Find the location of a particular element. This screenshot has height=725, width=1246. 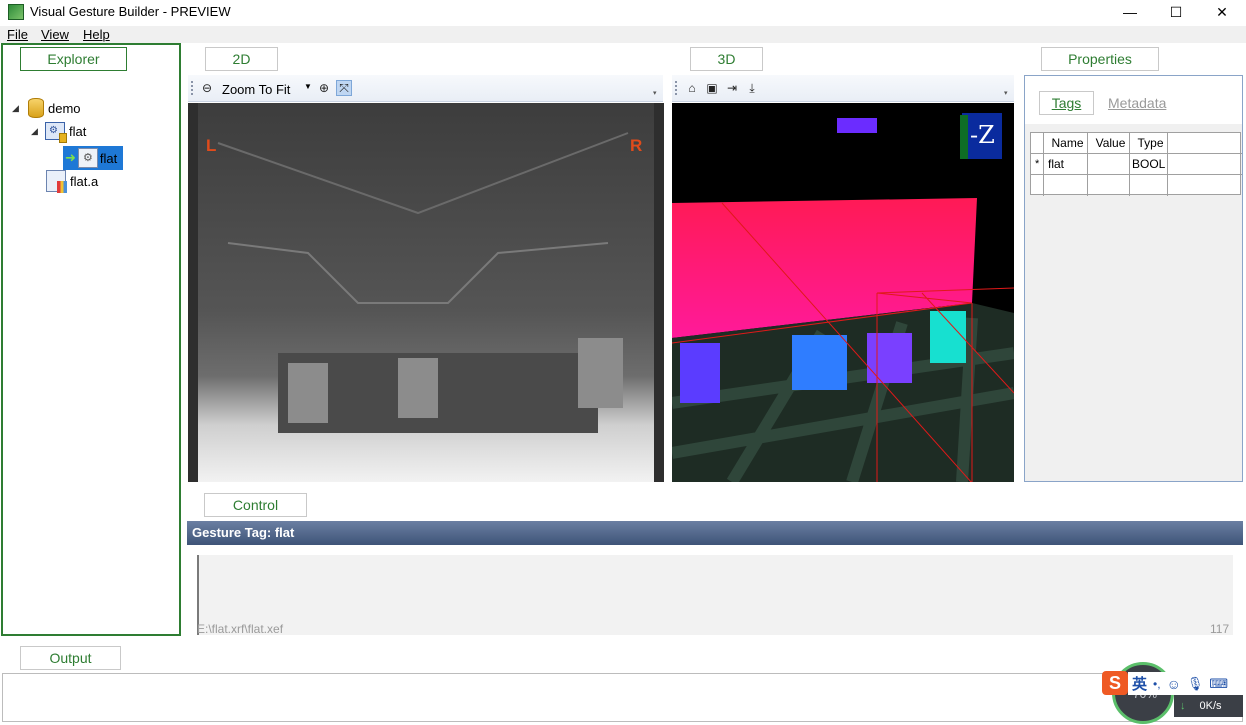

arrow-right-icon: ➜ is located at coordinates (70, 157).